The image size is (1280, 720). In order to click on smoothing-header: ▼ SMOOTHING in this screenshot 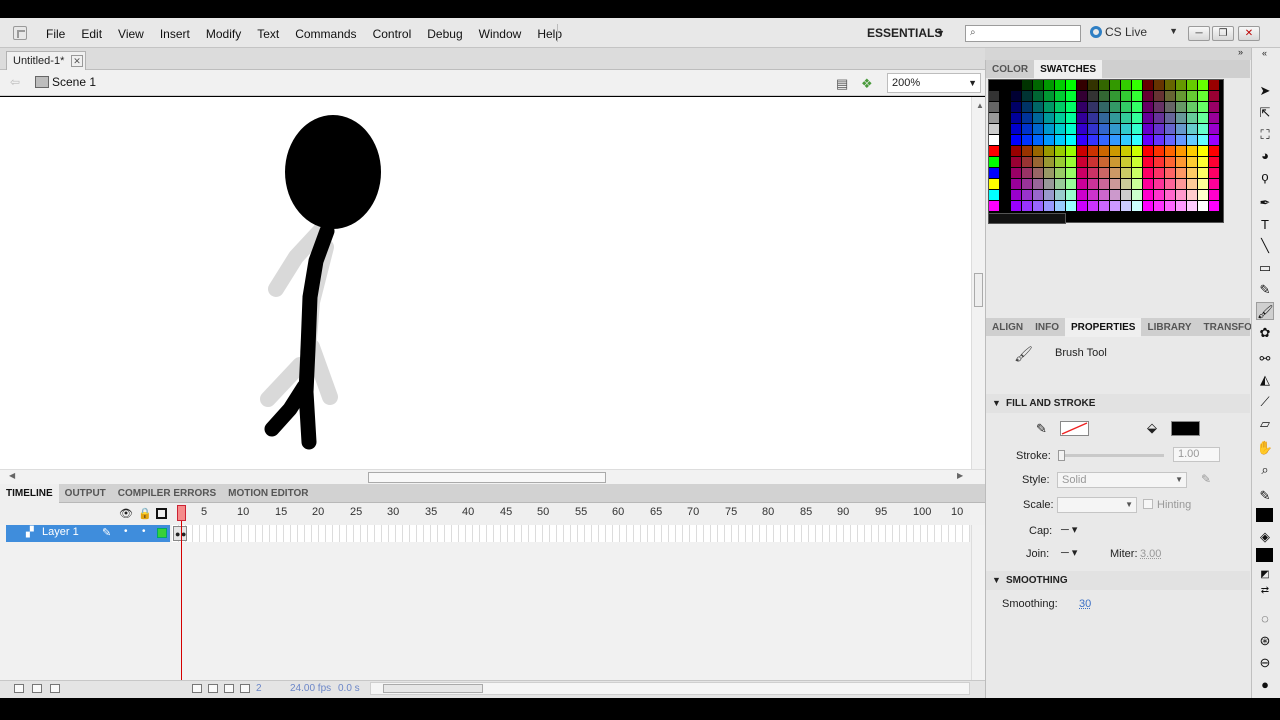, I will do `click(1118, 580)`.